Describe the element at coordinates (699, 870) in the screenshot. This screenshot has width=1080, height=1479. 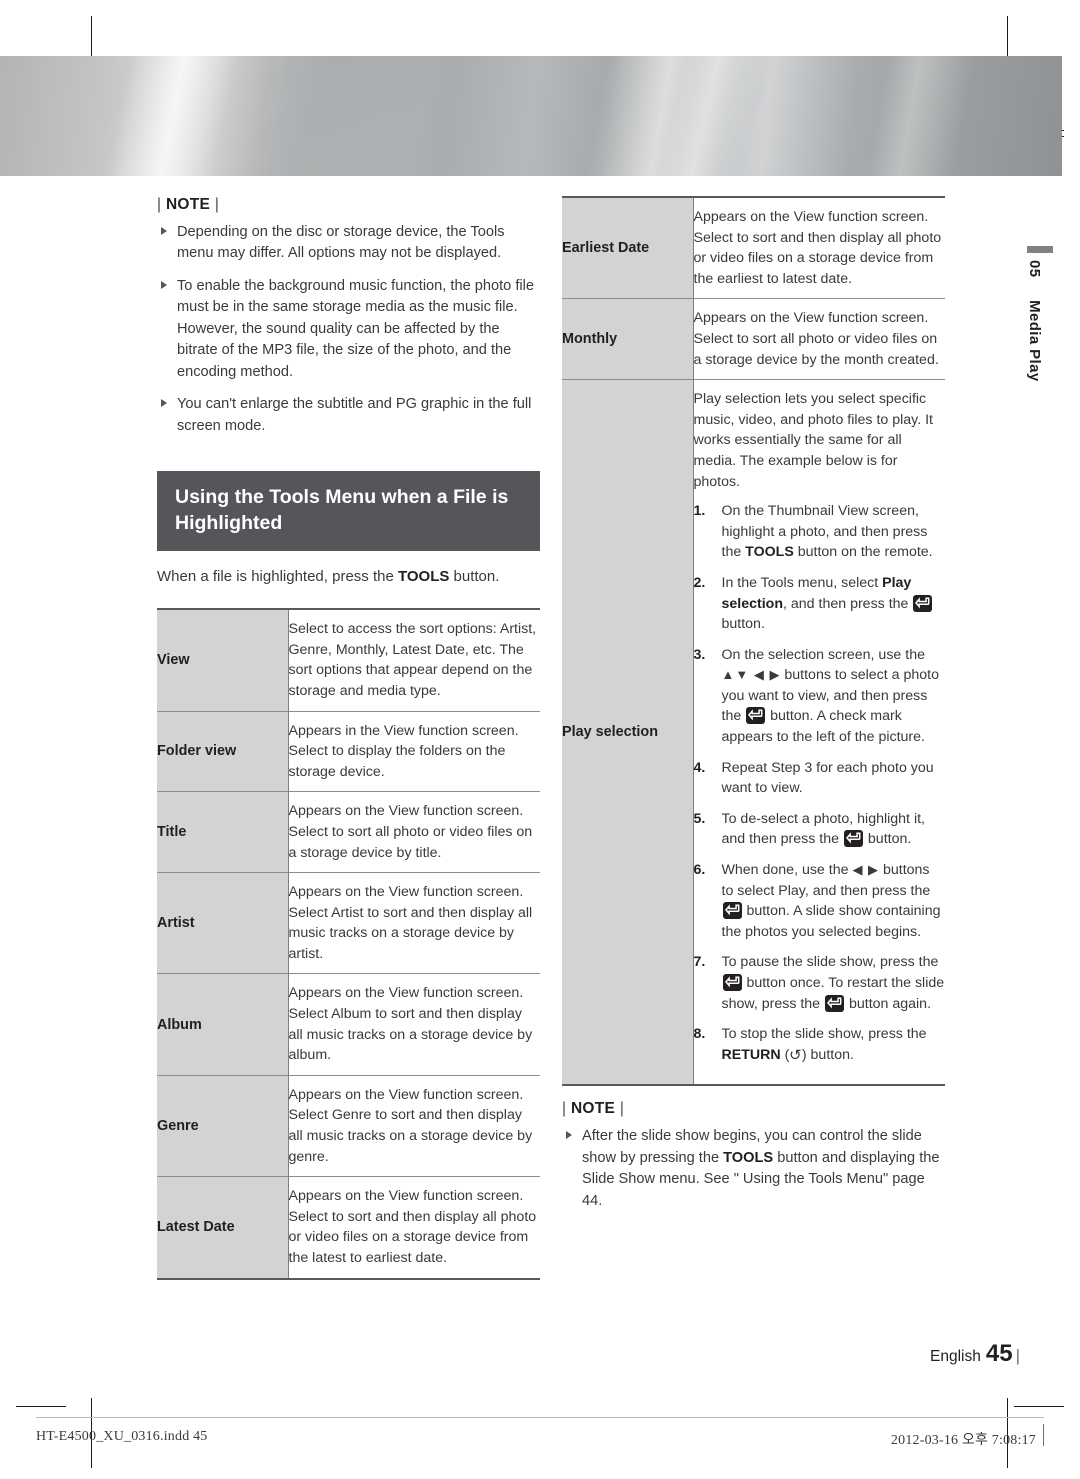
I see `step-number: 6.` at that location.